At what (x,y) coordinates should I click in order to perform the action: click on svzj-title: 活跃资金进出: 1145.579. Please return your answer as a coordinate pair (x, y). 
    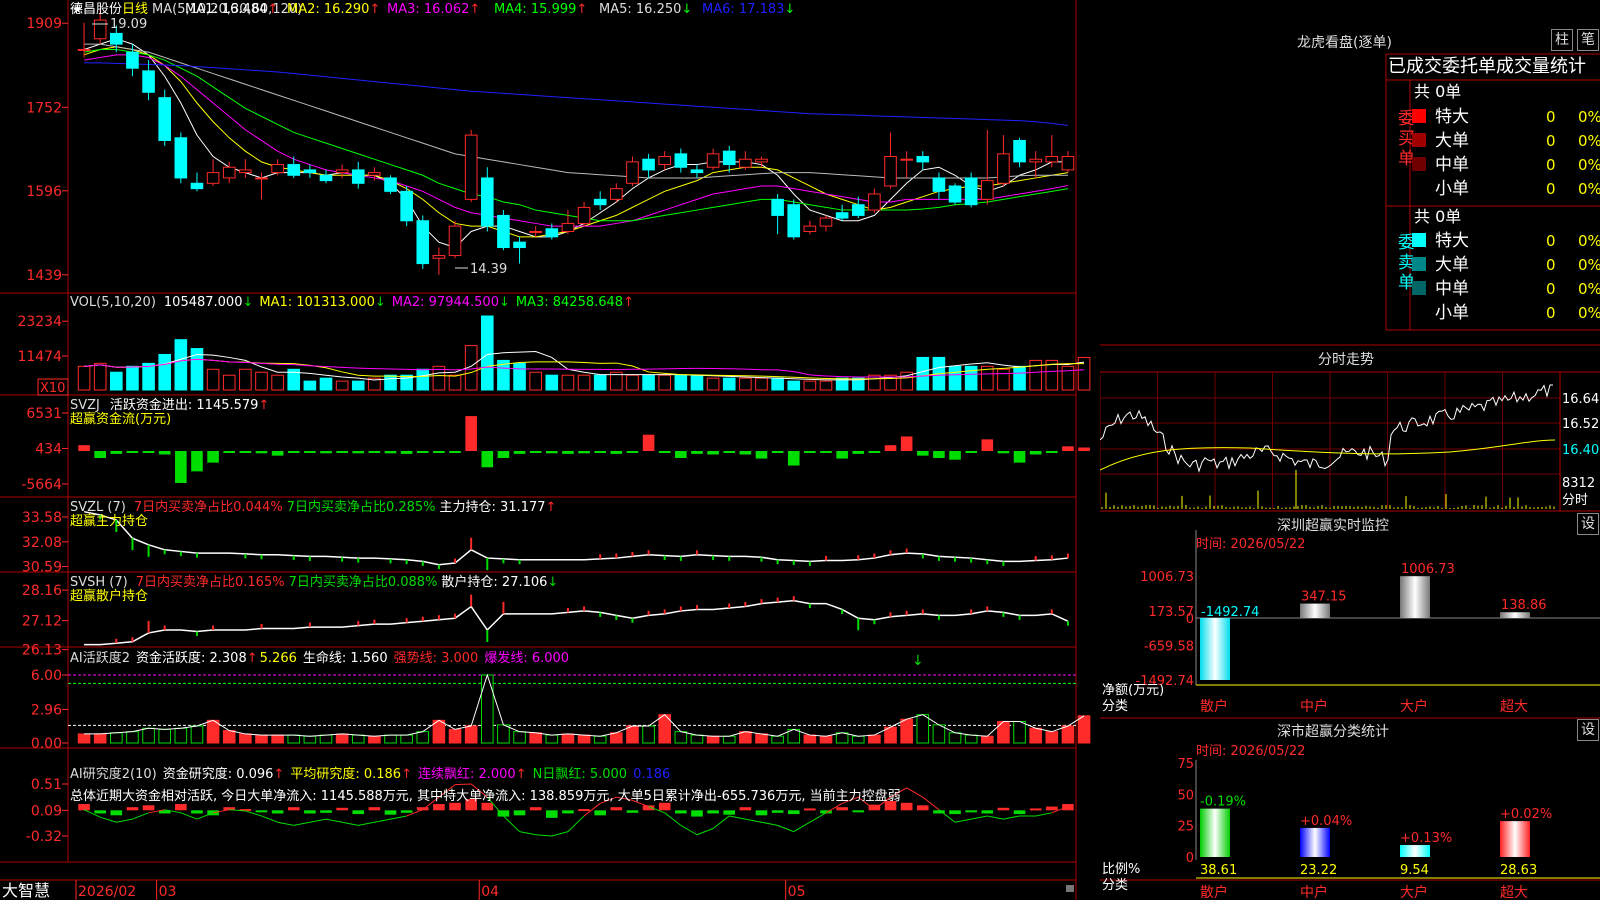
    Looking at the image, I should click on (184, 405).